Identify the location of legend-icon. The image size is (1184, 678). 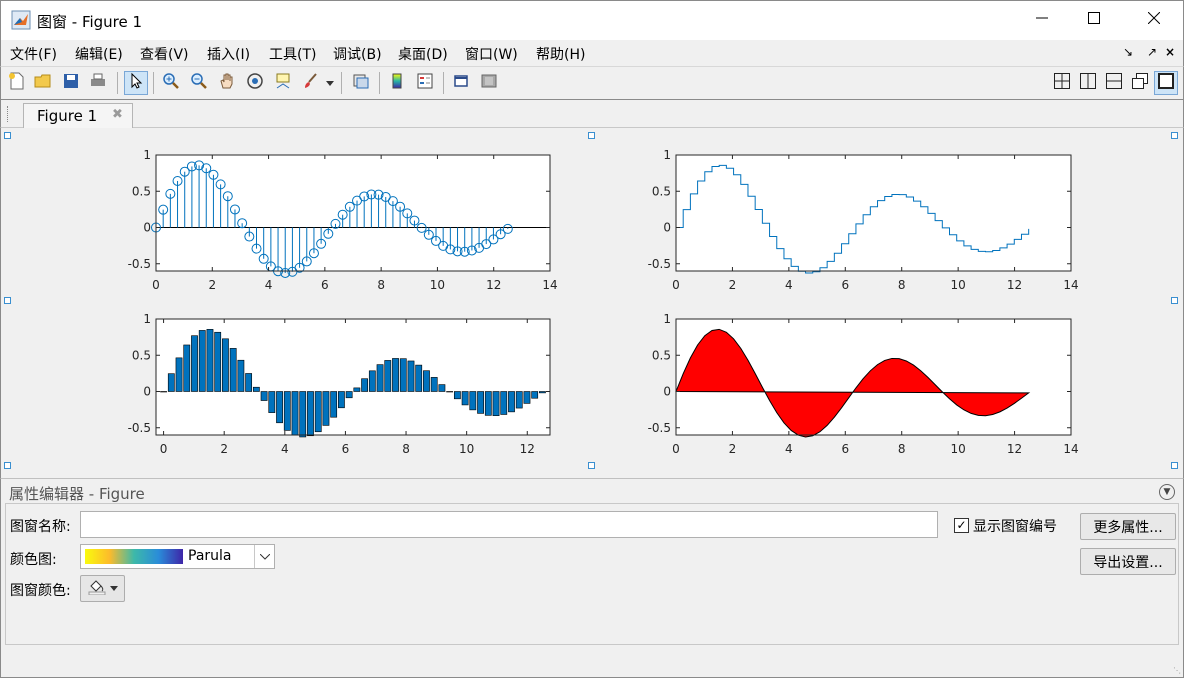
(425, 83).